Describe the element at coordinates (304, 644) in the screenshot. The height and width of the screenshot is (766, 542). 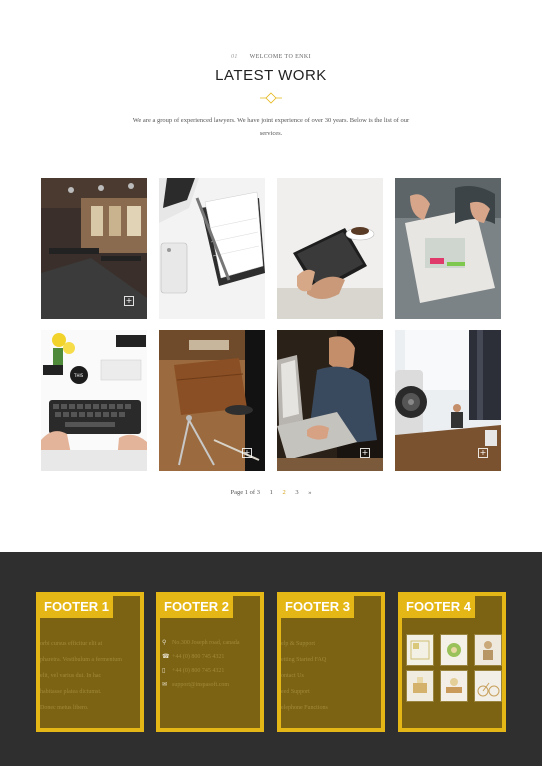
I see `footer-link-help: elp & Support` at that location.